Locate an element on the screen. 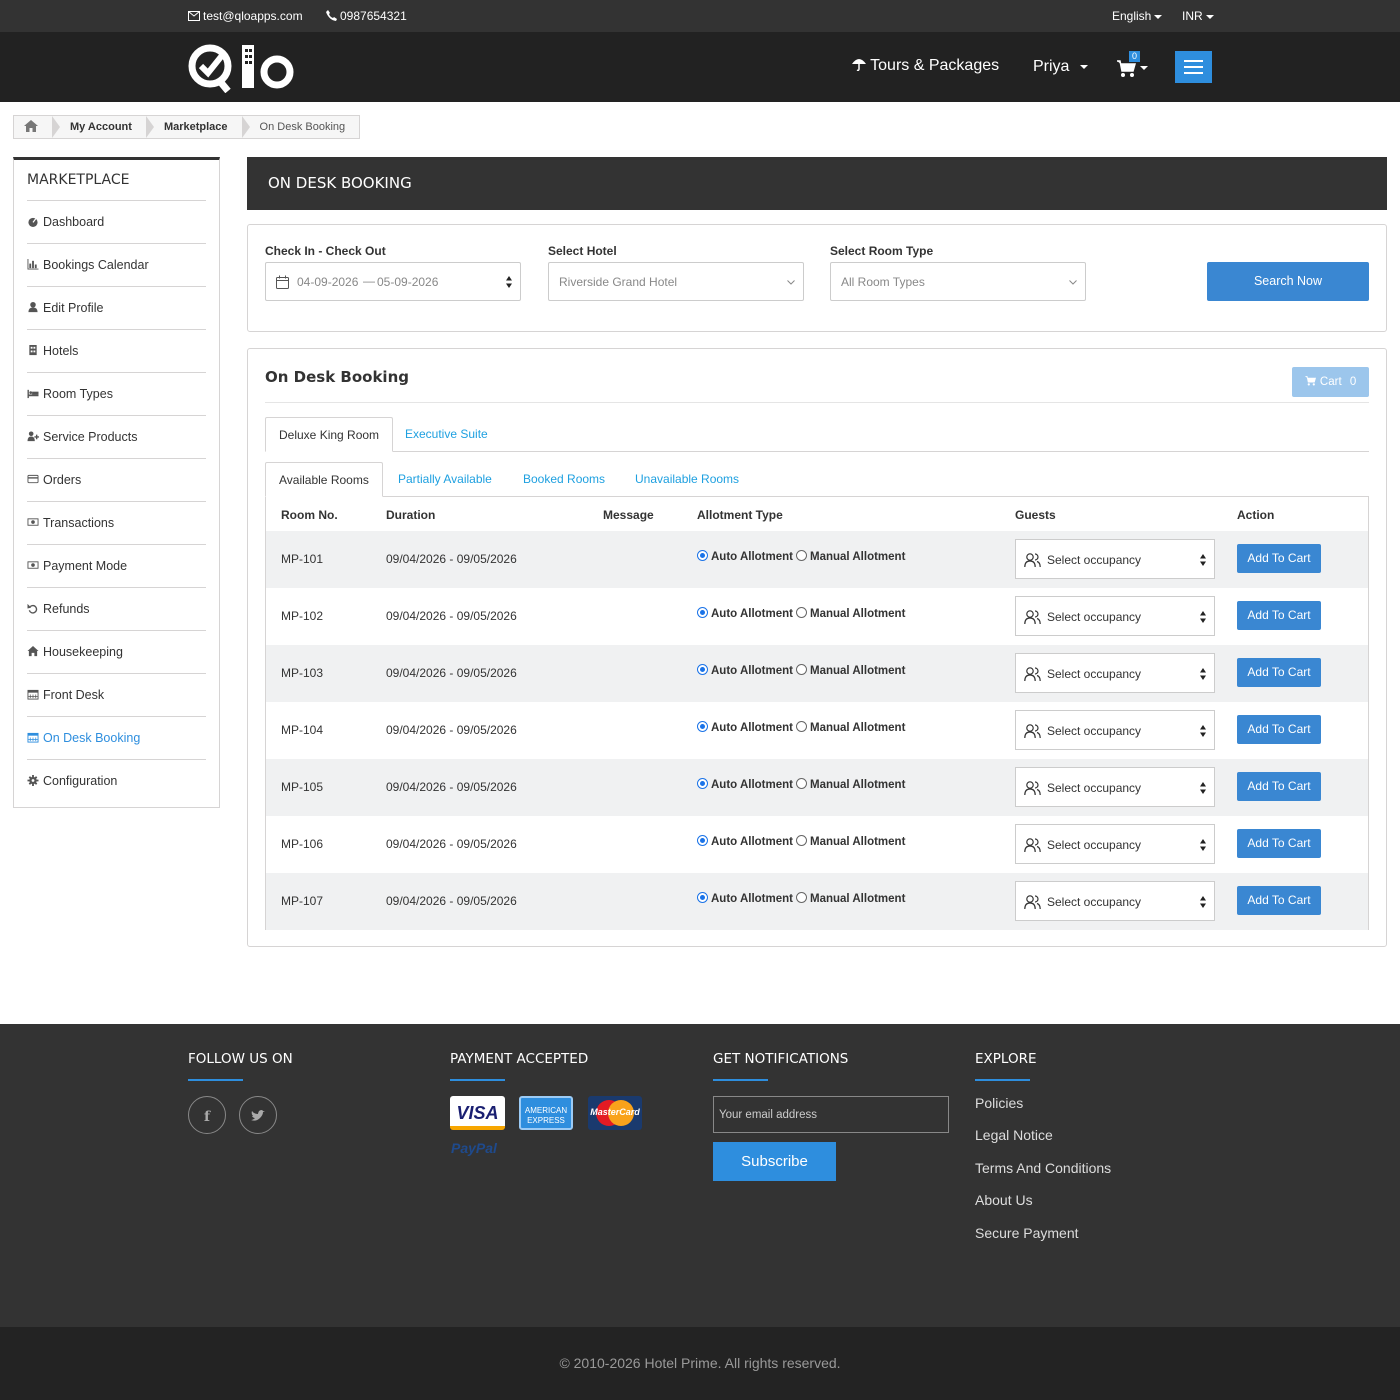 This screenshot has width=1400, height=1400. sidebar-item-service-products: Service Products is located at coordinates (116, 437).